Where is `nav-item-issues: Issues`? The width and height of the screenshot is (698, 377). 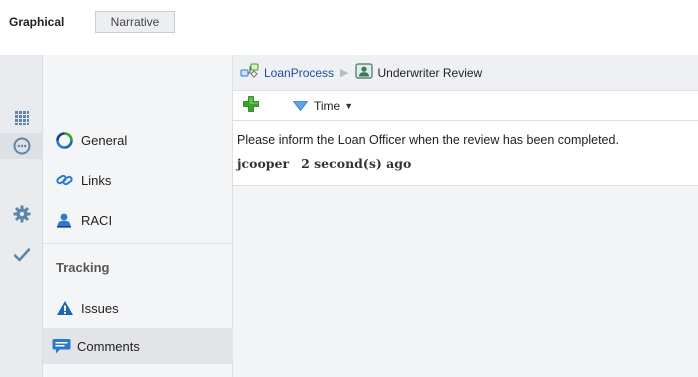 nav-item-issues: Issues is located at coordinates (138, 308).